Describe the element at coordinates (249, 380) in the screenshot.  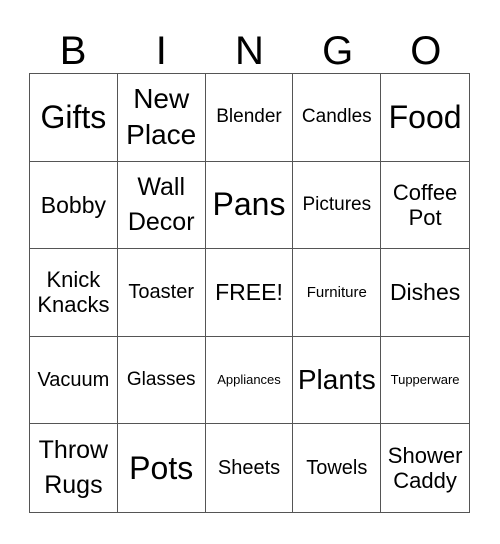
I see `bingo-cell: Appliances` at that location.